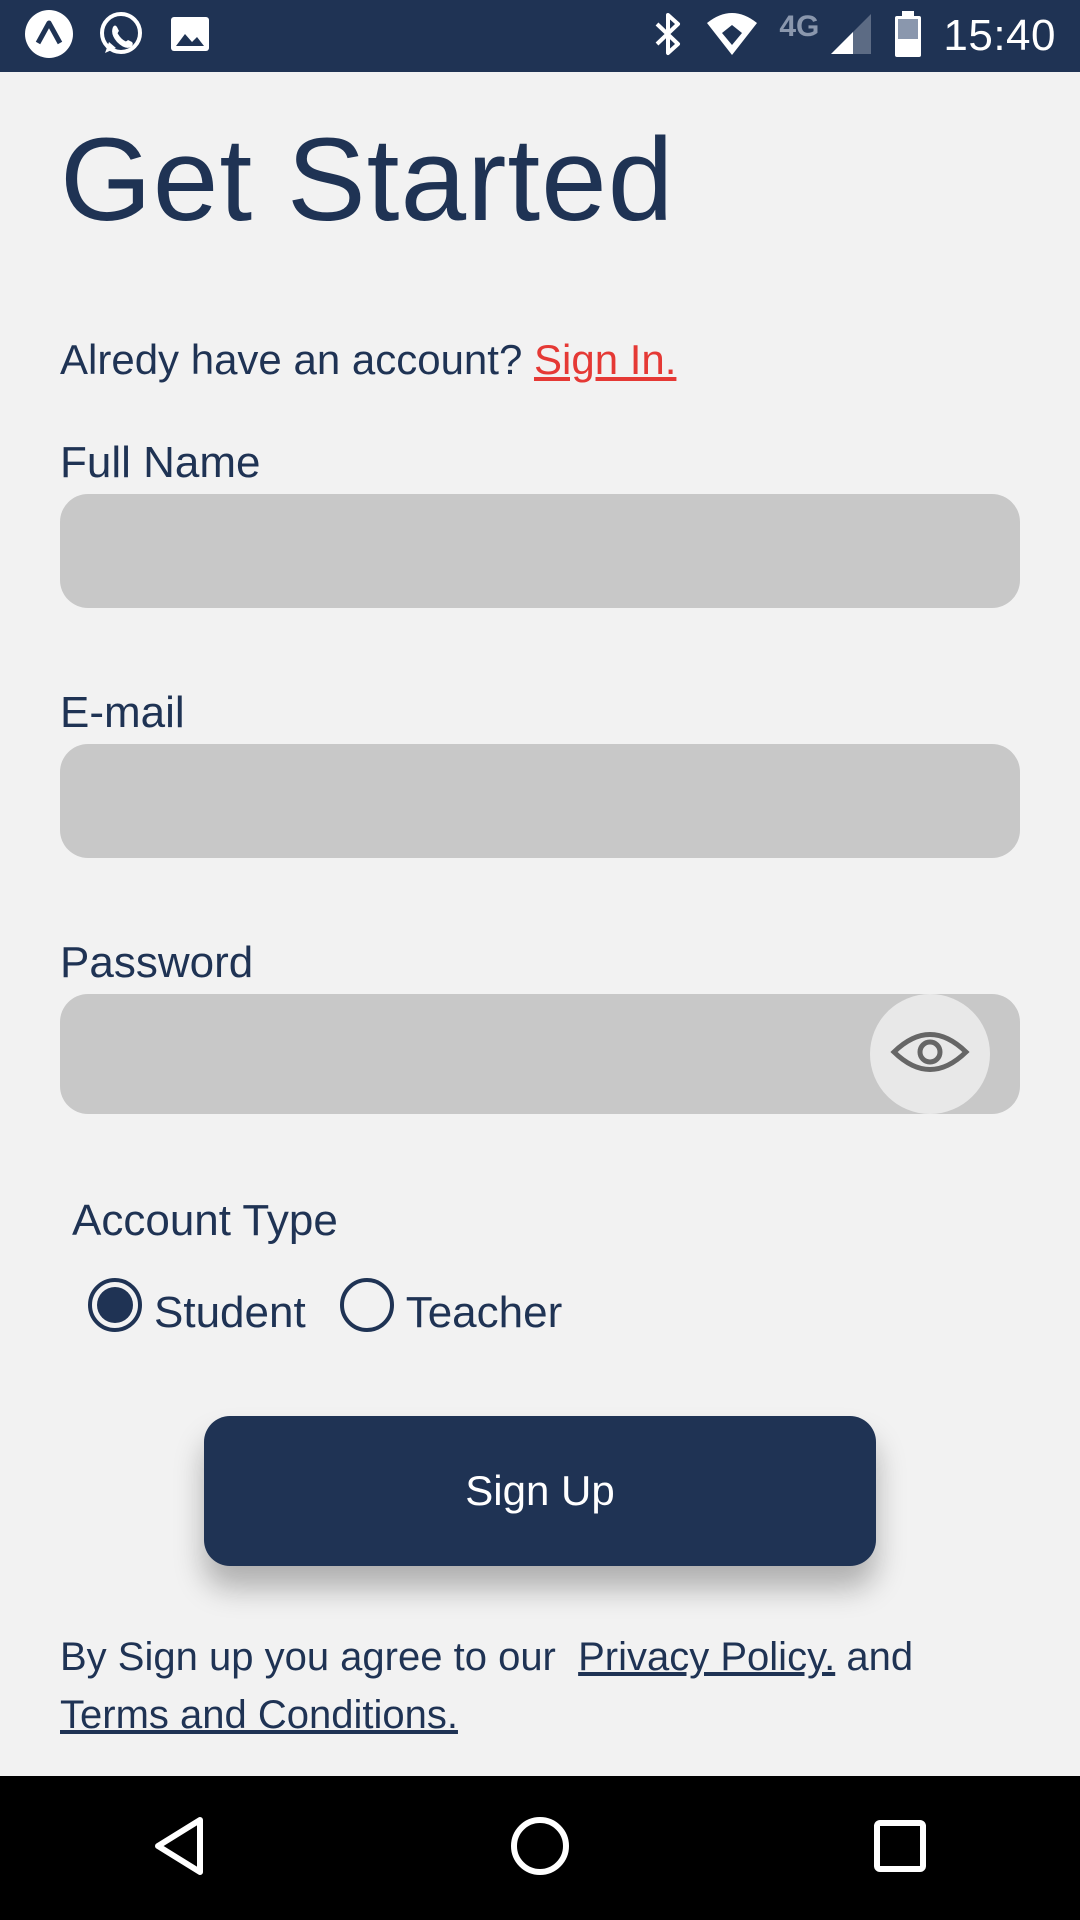 This screenshot has width=1080, height=1920. What do you see at coordinates (160, 462) in the screenshot?
I see `full-name-label: Full Name` at bounding box center [160, 462].